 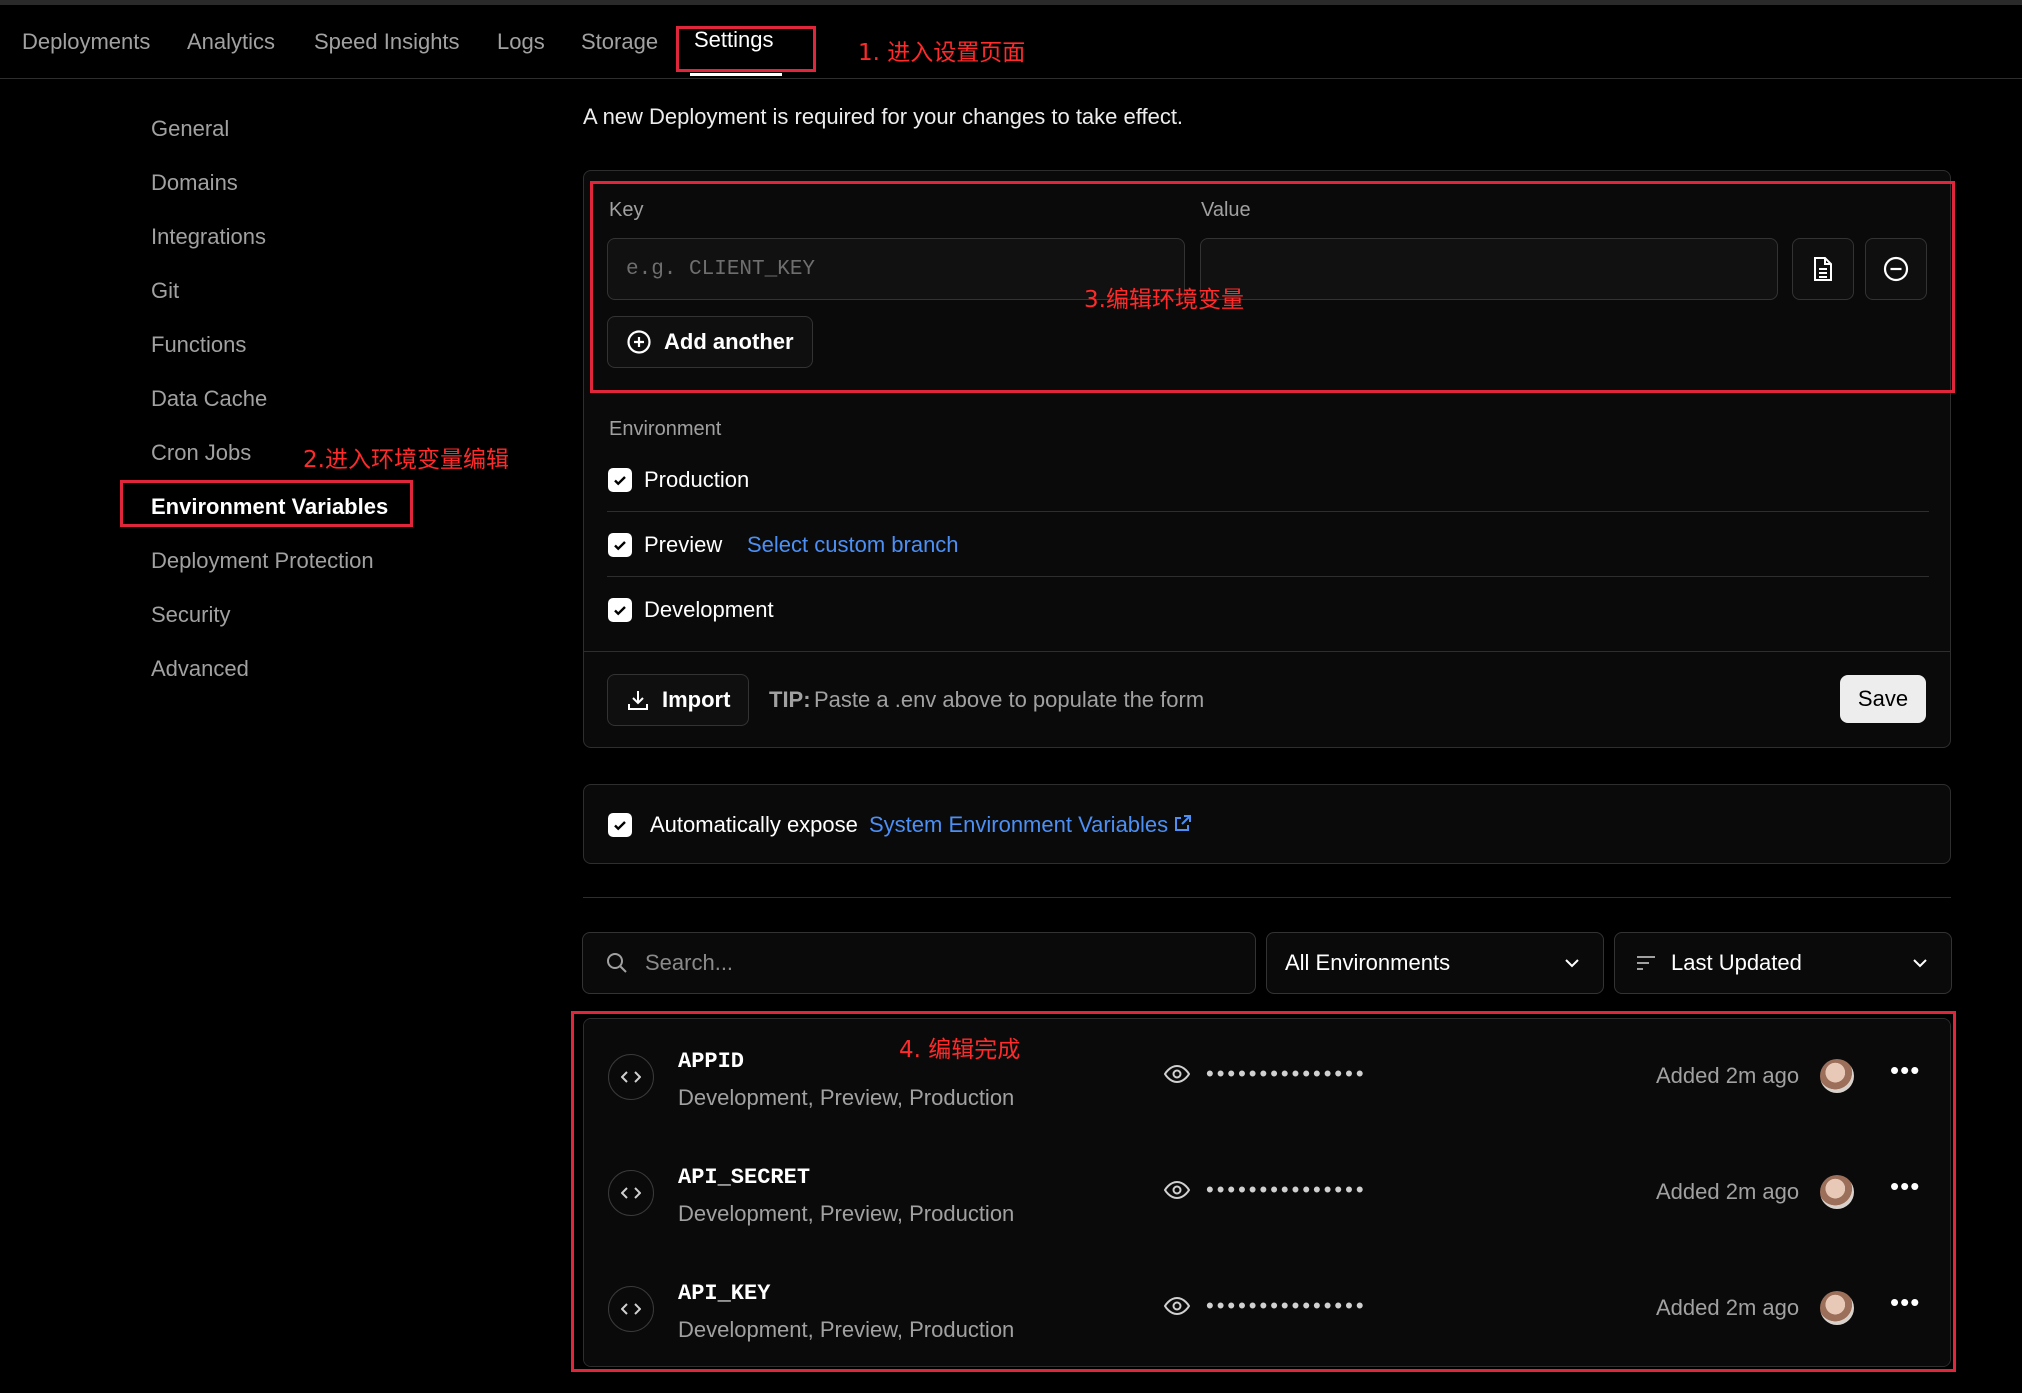 What do you see at coordinates (269, 507) in the screenshot?
I see `sidebar-item-environment-variables: Environment Variables` at bounding box center [269, 507].